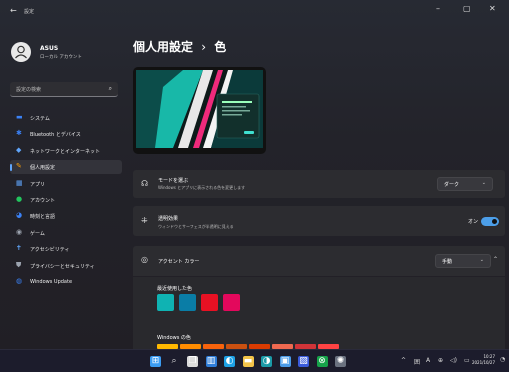 The height and width of the screenshot is (372, 509). I want to click on accent-title: アクセント カラー, so click(179, 262).